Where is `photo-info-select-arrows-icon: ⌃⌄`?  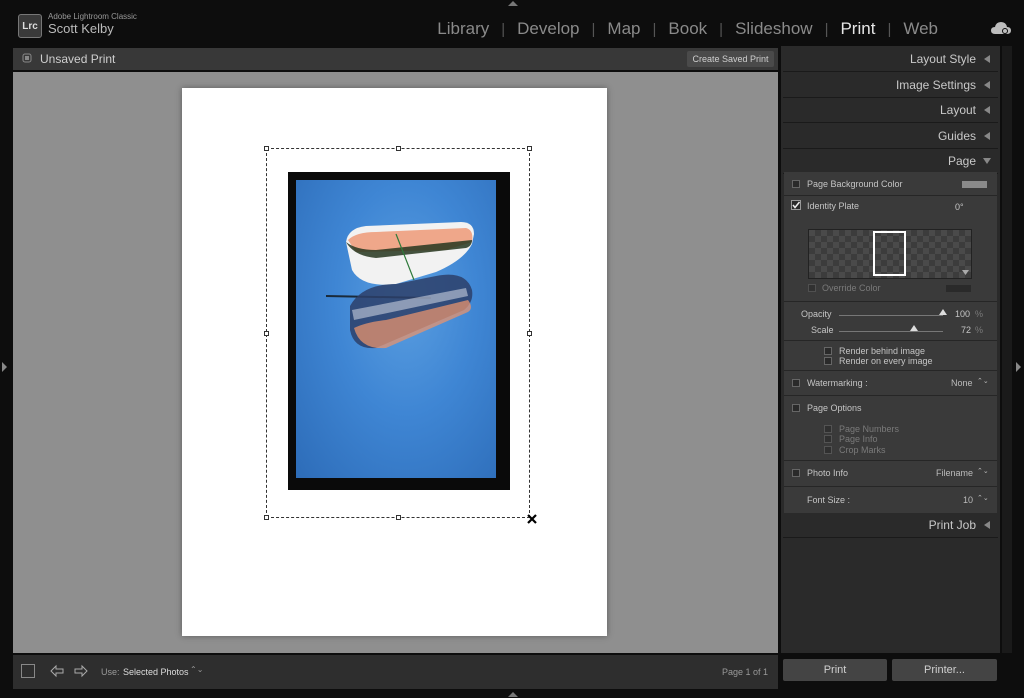 photo-info-select-arrows-icon: ⌃⌄ is located at coordinates (983, 471).